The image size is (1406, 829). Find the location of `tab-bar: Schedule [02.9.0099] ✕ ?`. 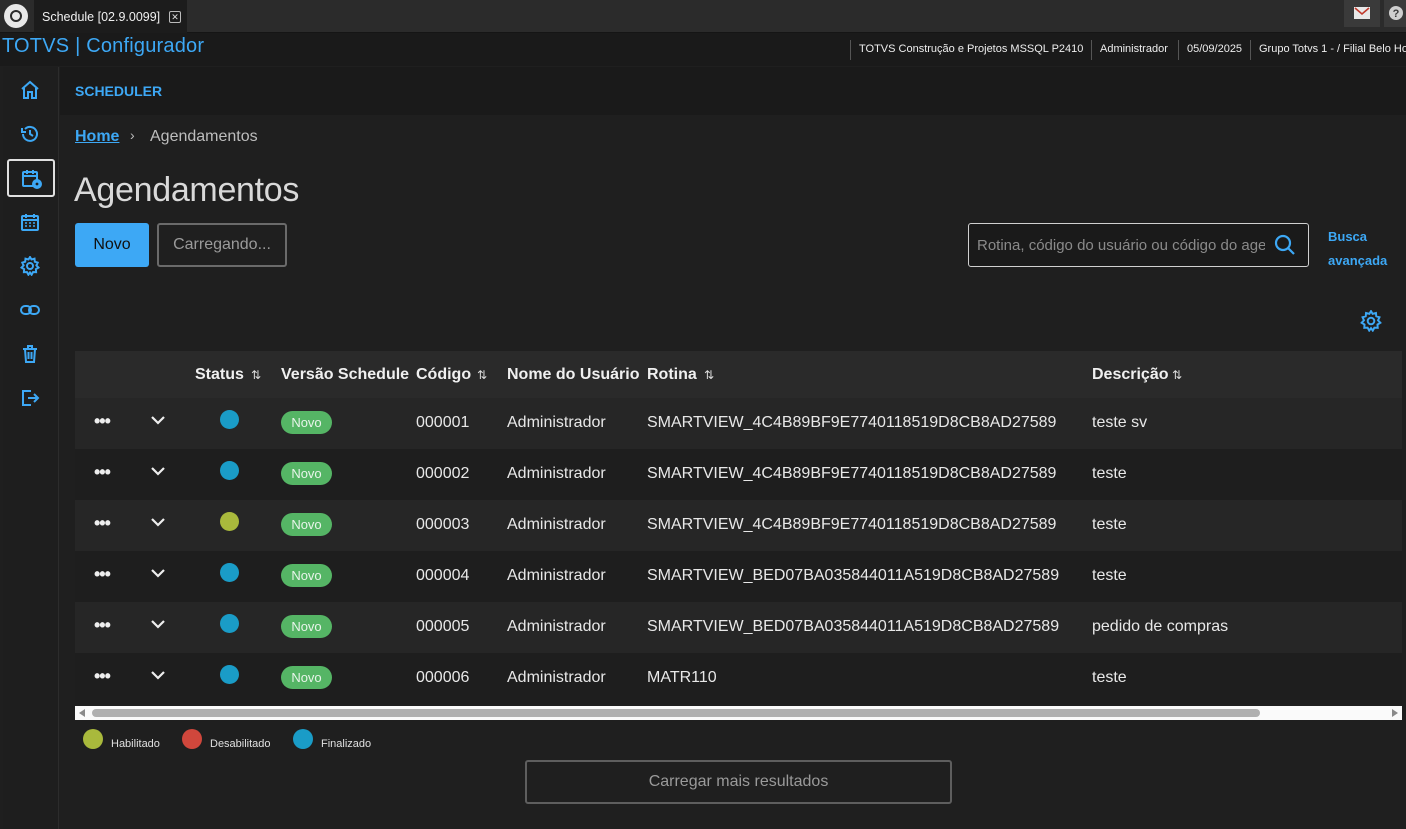

tab-bar: Schedule [02.9.0099] ✕ ? is located at coordinates (703, 16).